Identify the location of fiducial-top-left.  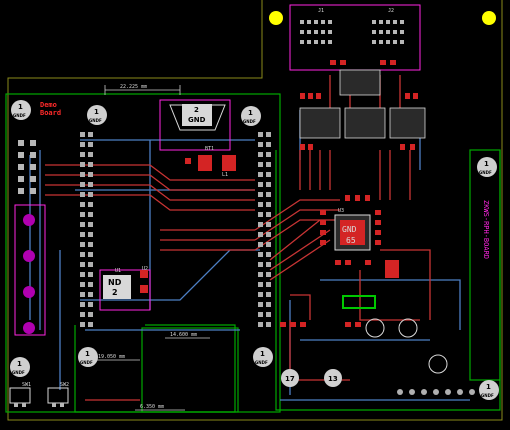
(276, 18).